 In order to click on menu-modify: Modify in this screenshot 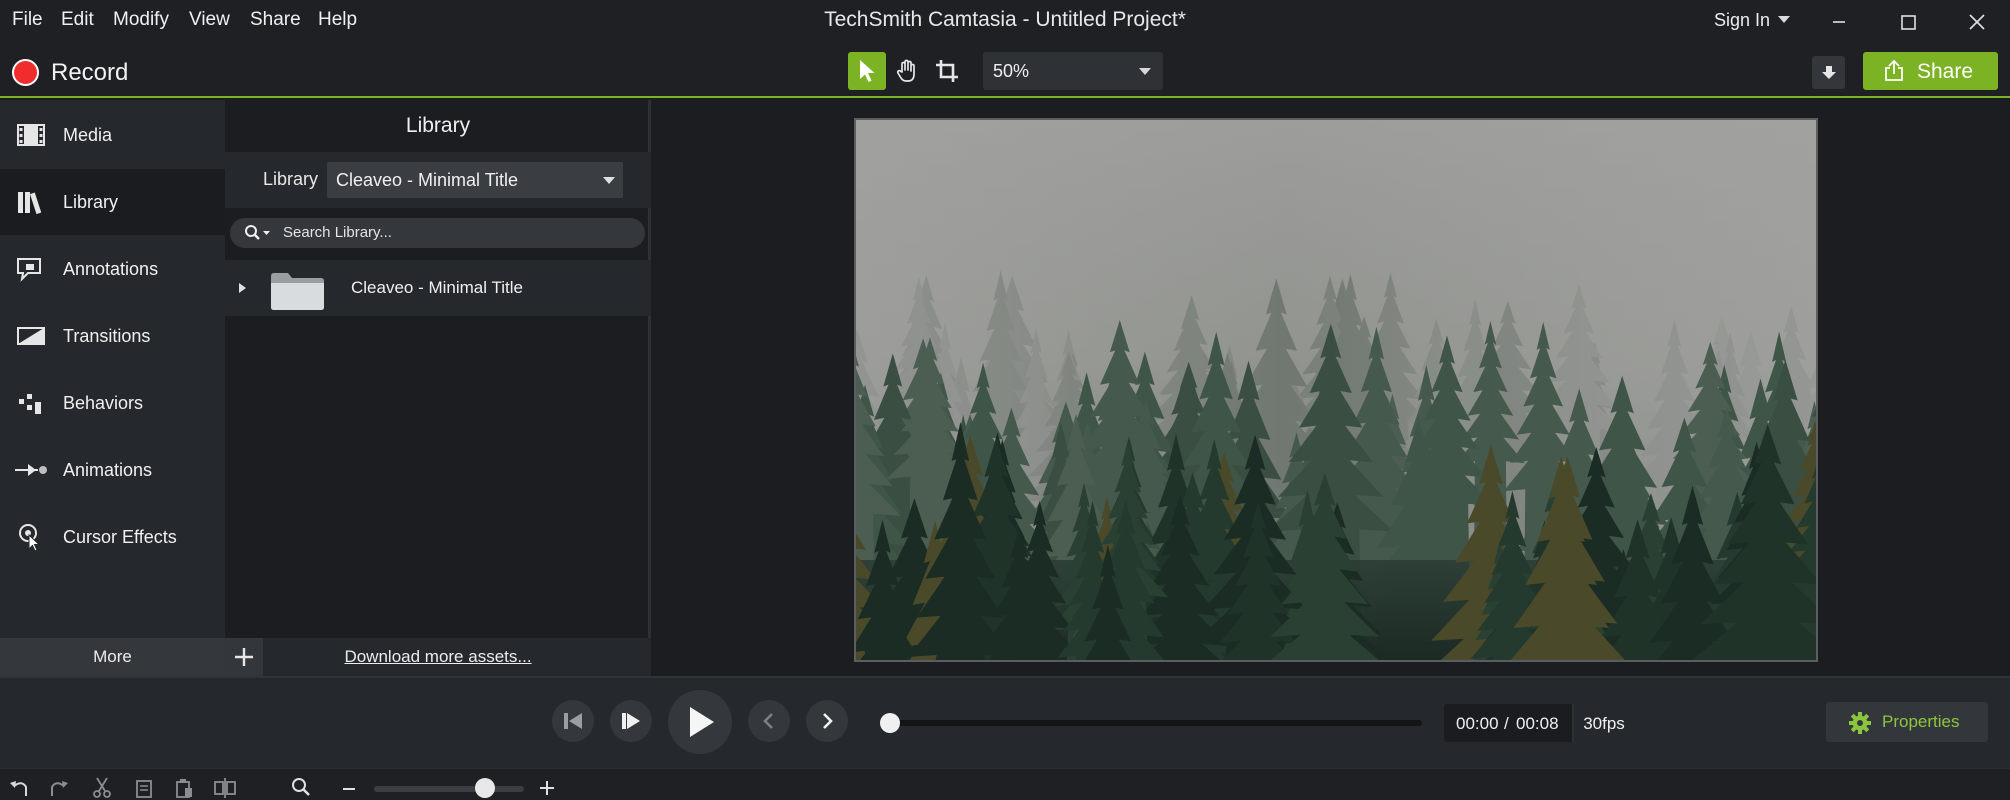, I will do `click(141, 20)`.